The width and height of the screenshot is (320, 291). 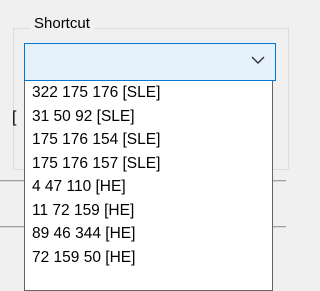 I want to click on obscured-label-bracket: [, so click(x=14, y=117).